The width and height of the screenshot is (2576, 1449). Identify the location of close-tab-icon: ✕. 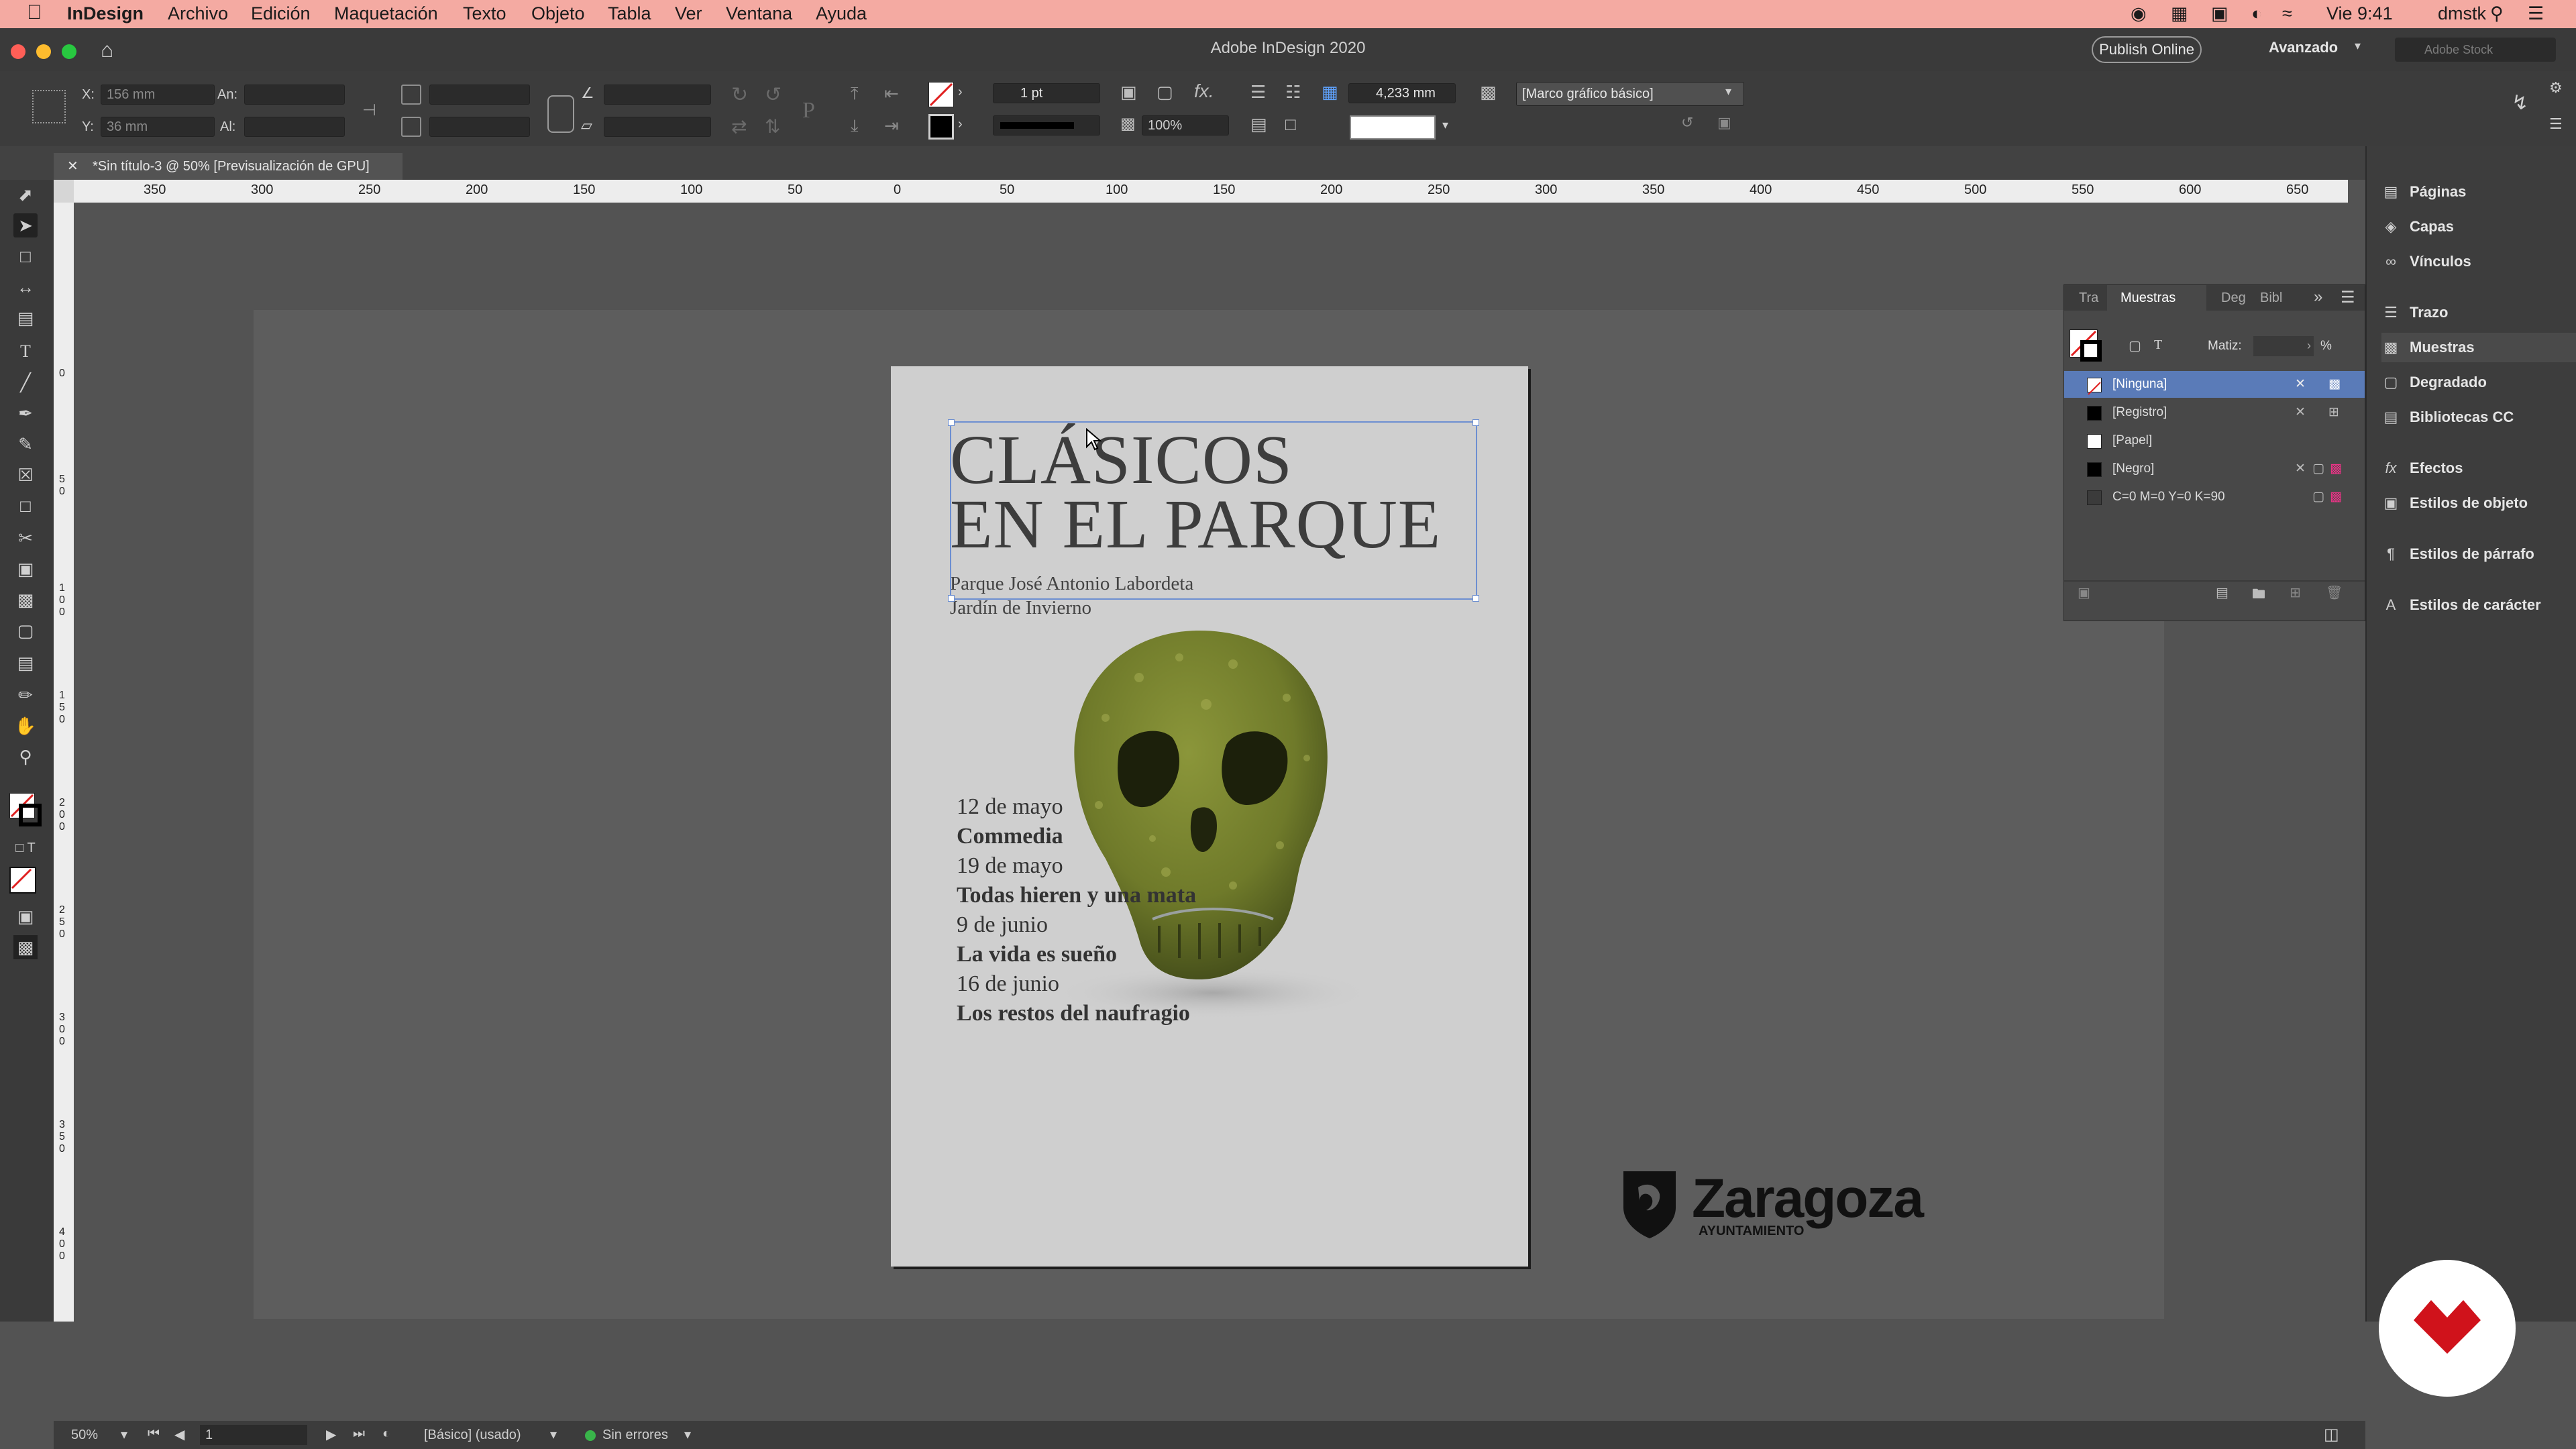
(72, 166).